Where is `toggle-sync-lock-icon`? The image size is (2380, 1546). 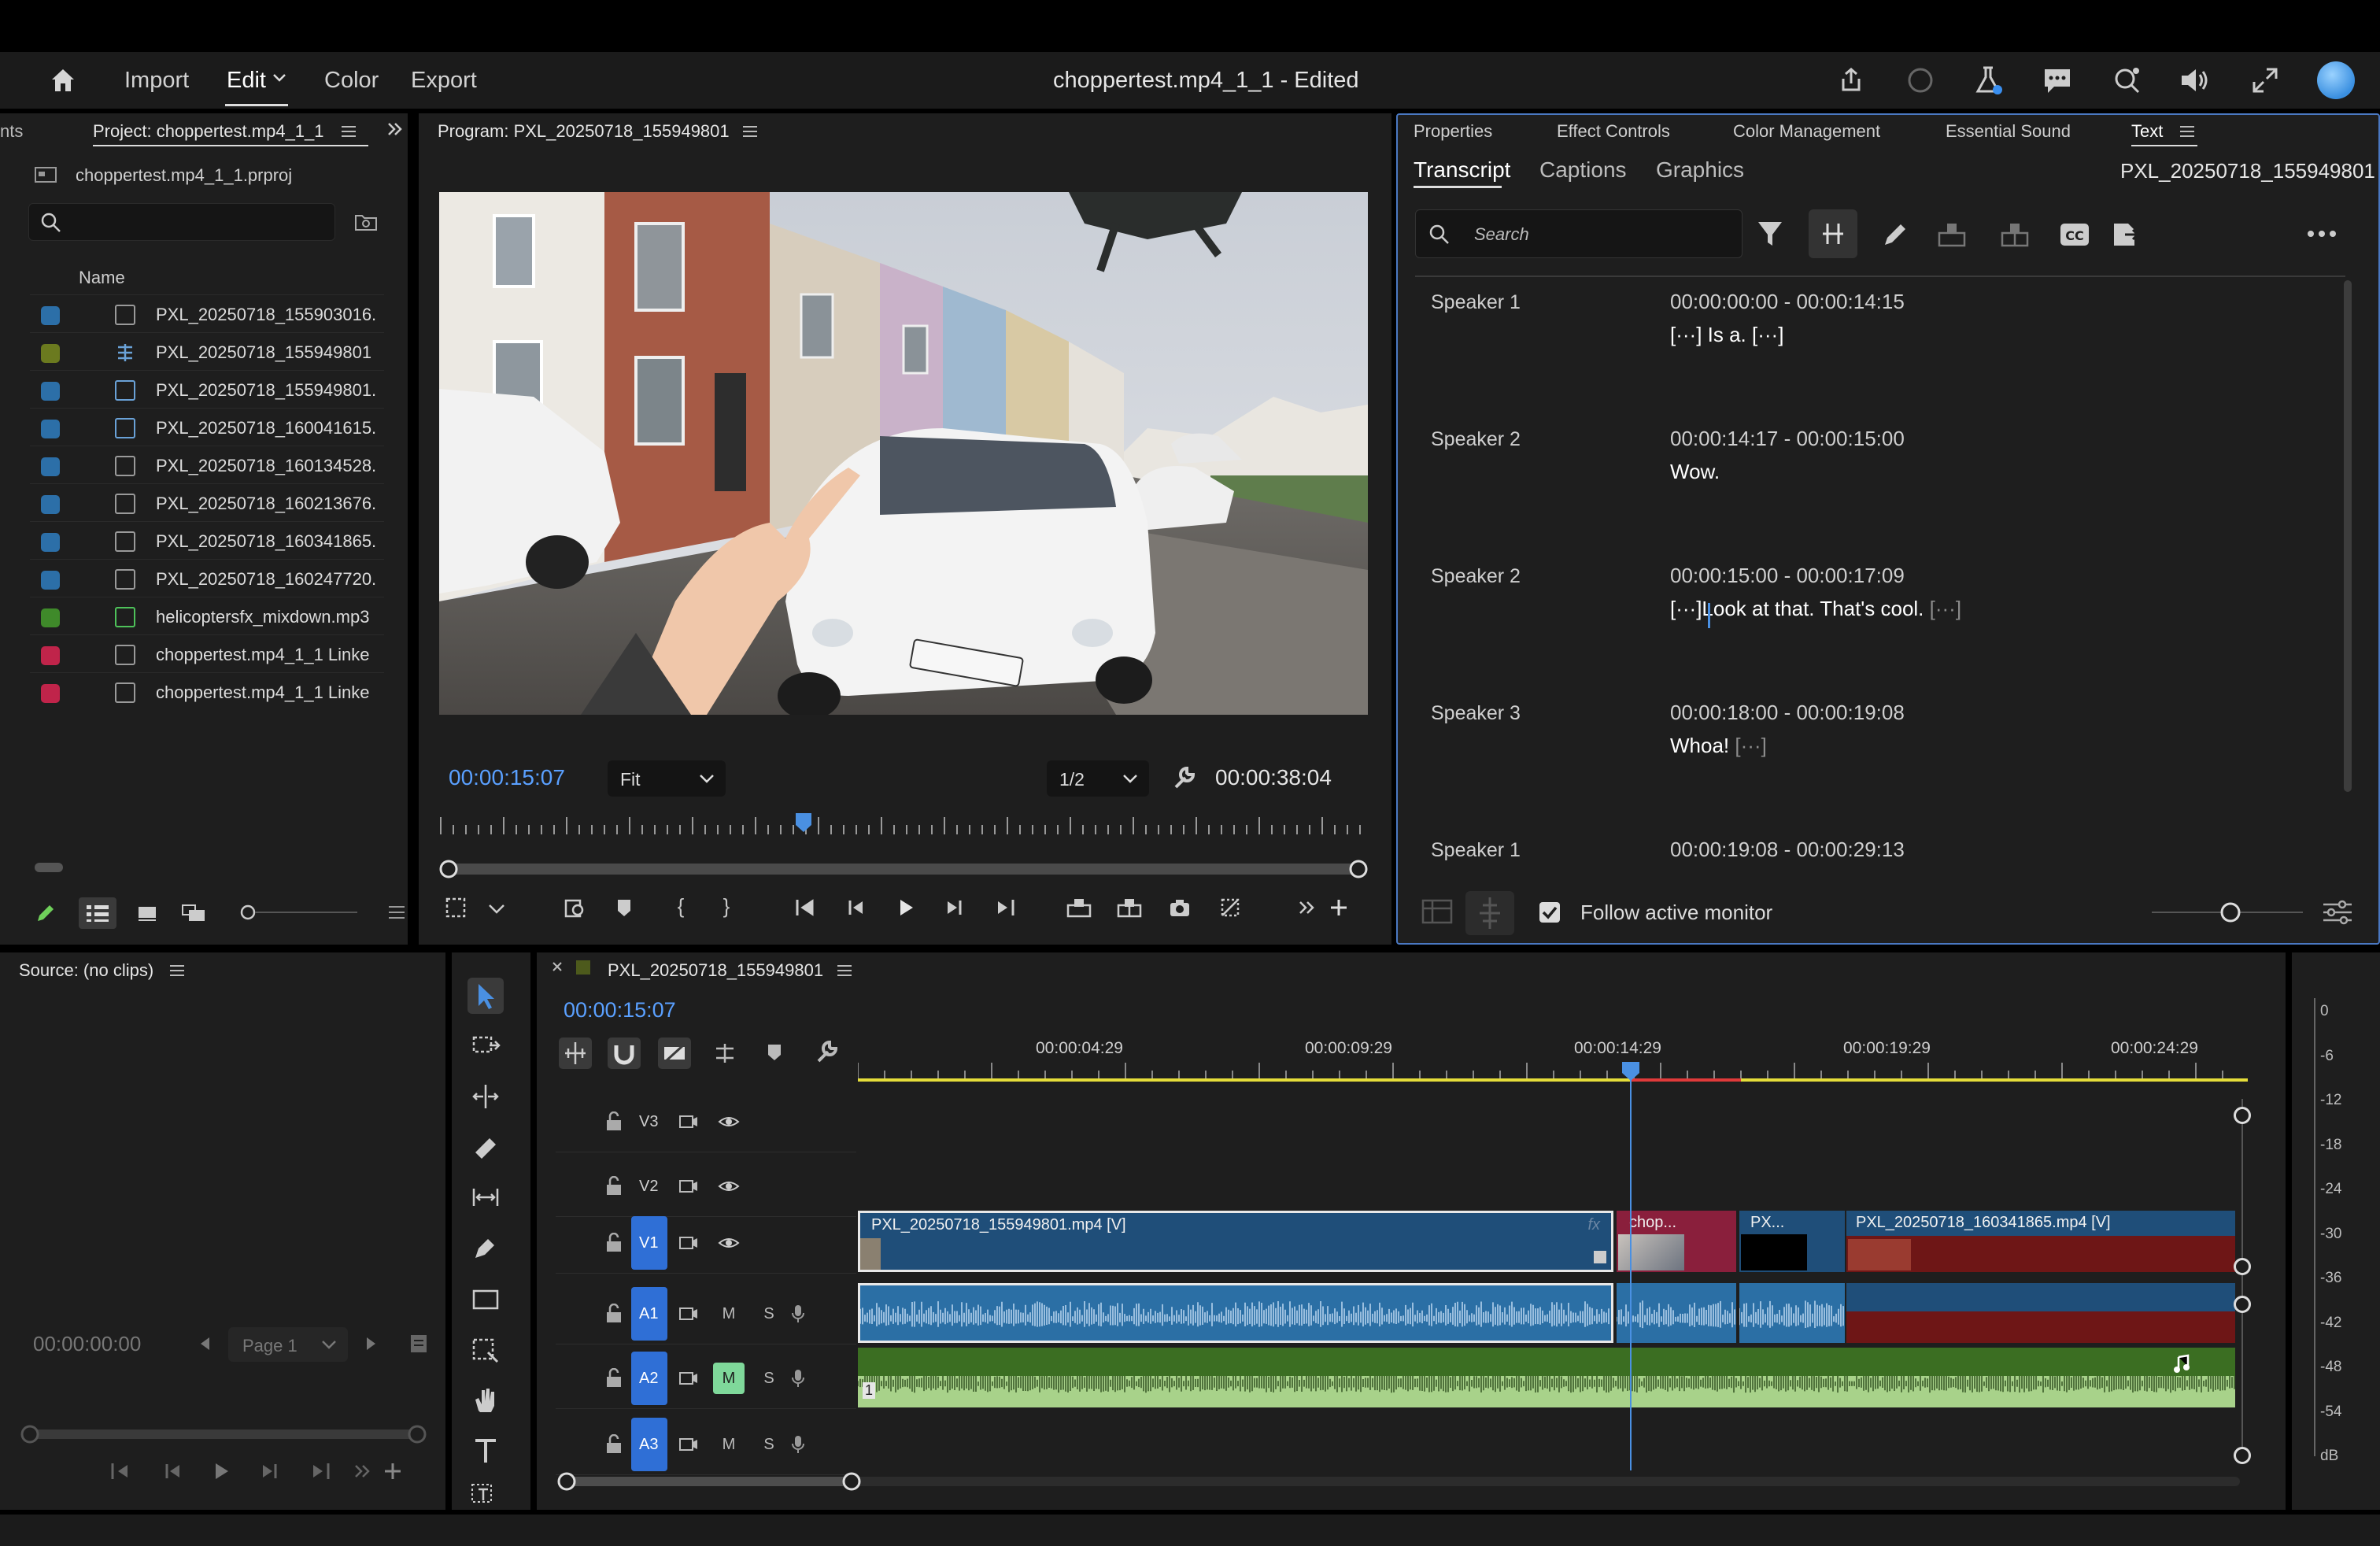 toggle-sync-lock-icon is located at coordinates (688, 1243).